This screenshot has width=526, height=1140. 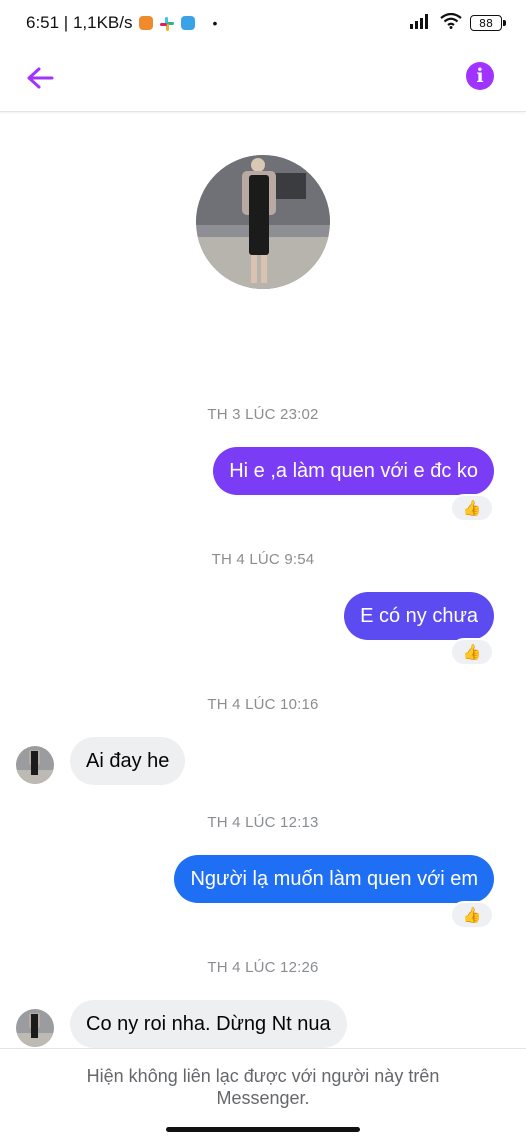 What do you see at coordinates (208, 1024) in the screenshot?
I see `incoming-message: Co ny roi nha. Dừng Nt nua` at bounding box center [208, 1024].